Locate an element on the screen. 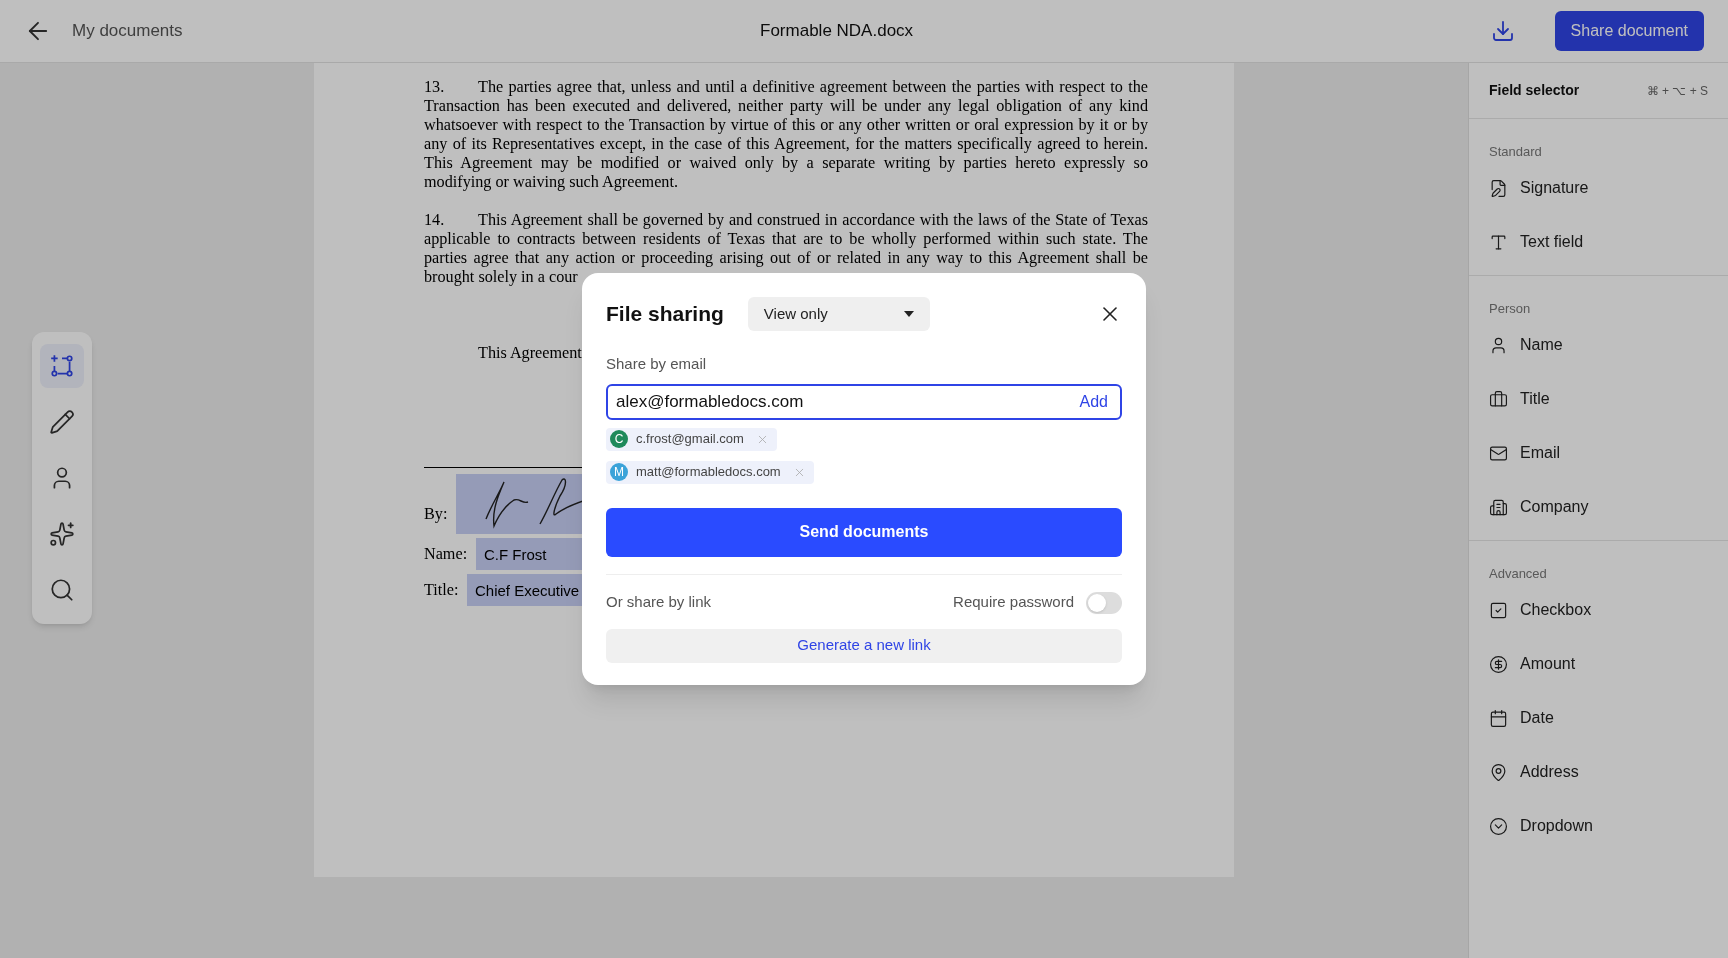 This screenshot has width=1728, height=958. password-label: Require password is located at coordinates (1013, 602).